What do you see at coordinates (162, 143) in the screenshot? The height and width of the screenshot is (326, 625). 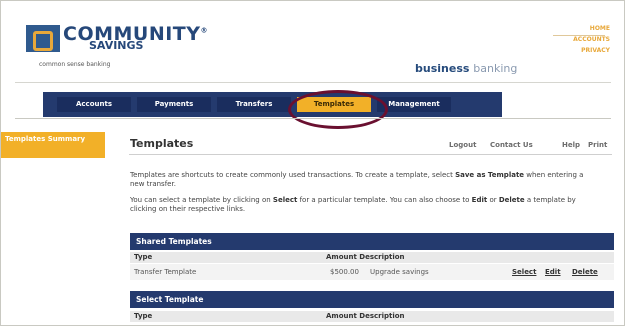 I see `page-title: Templates` at bounding box center [162, 143].